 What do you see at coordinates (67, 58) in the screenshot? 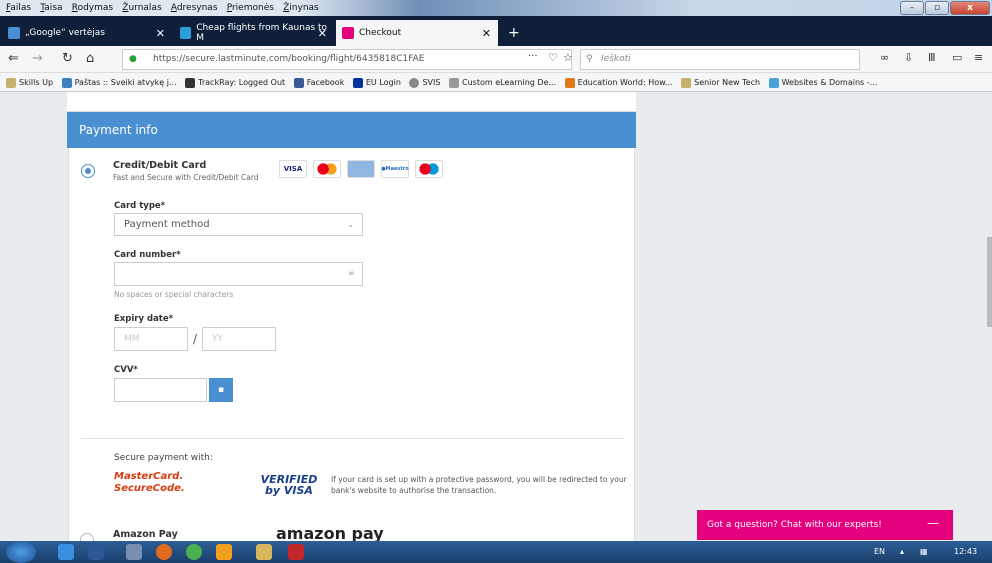
I see `reload-icon: ↻` at bounding box center [67, 58].